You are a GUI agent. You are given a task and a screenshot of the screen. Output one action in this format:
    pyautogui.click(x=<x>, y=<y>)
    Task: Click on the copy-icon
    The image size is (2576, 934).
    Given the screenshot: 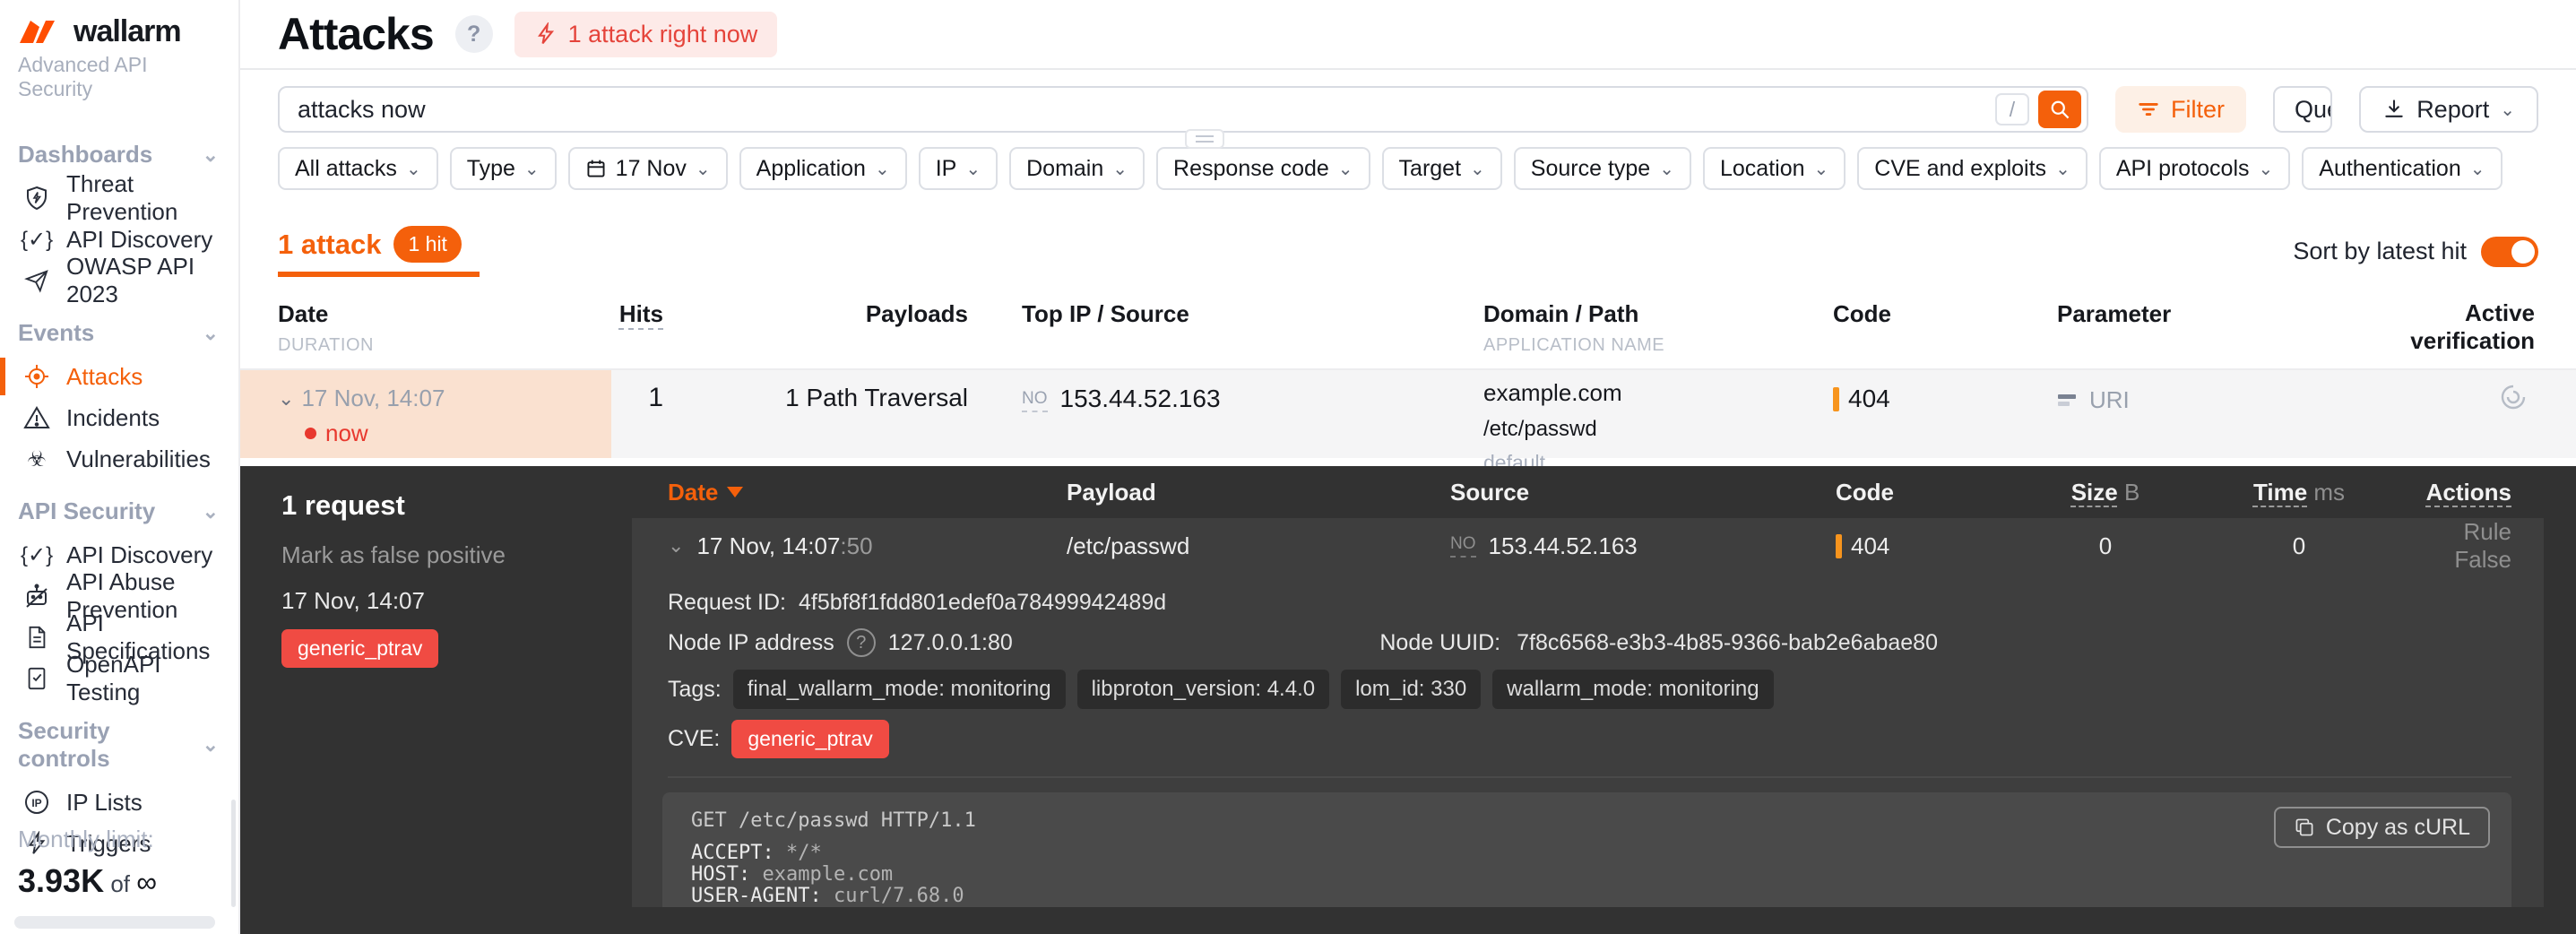 What is the action you would take?
    pyautogui.click(x=2304, y=827)
    